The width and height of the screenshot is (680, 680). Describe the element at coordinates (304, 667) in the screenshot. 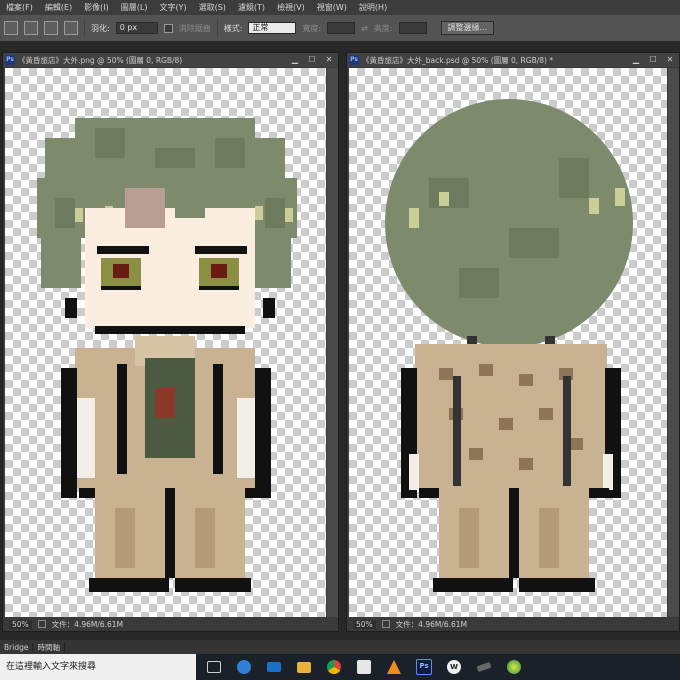

I see `file-explorer-icon` at that location.